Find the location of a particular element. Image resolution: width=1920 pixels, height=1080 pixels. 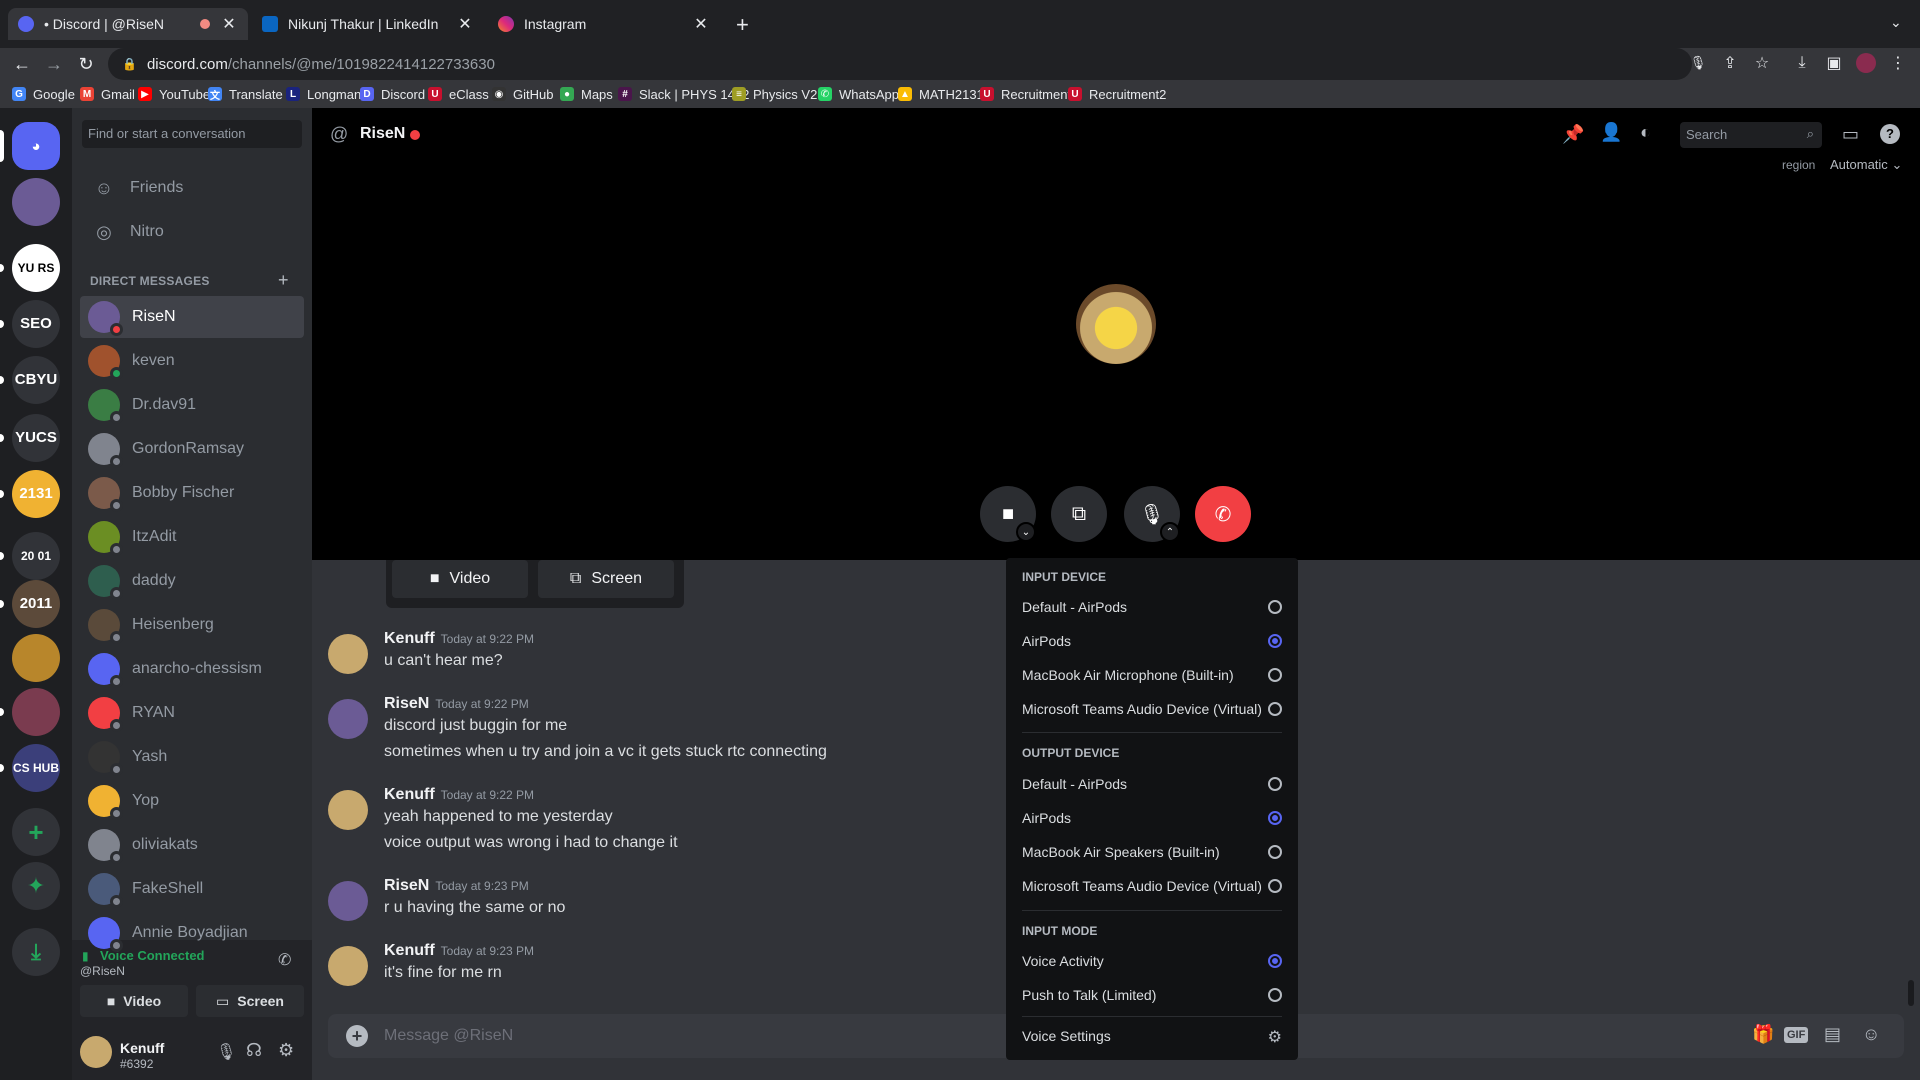

reload-icon: ↻ is located at coordinates (86, 64).